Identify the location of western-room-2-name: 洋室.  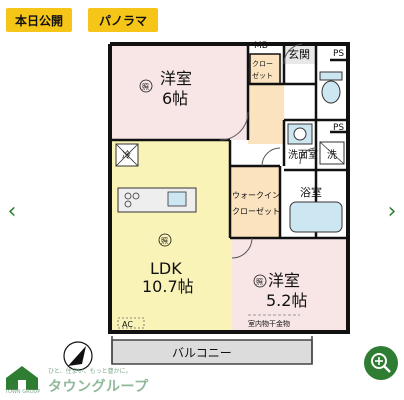
(284, 280).